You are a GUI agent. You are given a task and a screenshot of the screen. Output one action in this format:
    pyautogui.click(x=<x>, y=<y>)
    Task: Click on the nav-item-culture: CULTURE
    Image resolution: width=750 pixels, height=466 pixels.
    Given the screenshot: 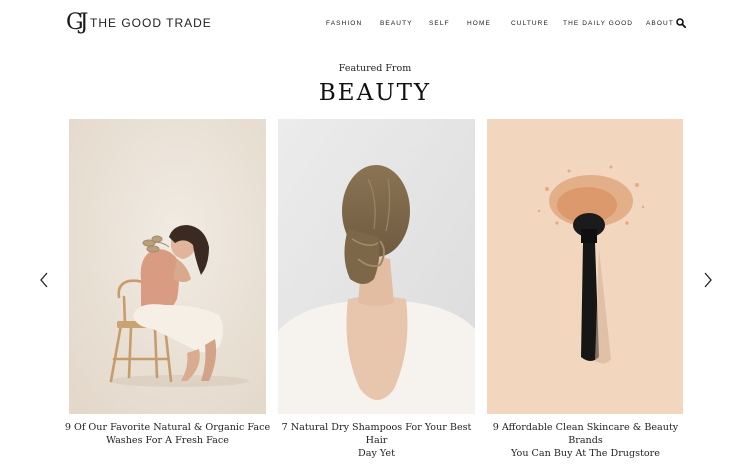 What is the action you would take?
    pyautogui.click(x=530, y=24)
    